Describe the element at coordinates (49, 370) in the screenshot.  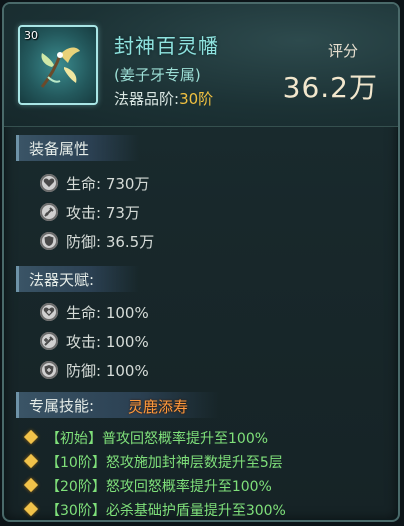
I see `shield-plus-icon` at that location.